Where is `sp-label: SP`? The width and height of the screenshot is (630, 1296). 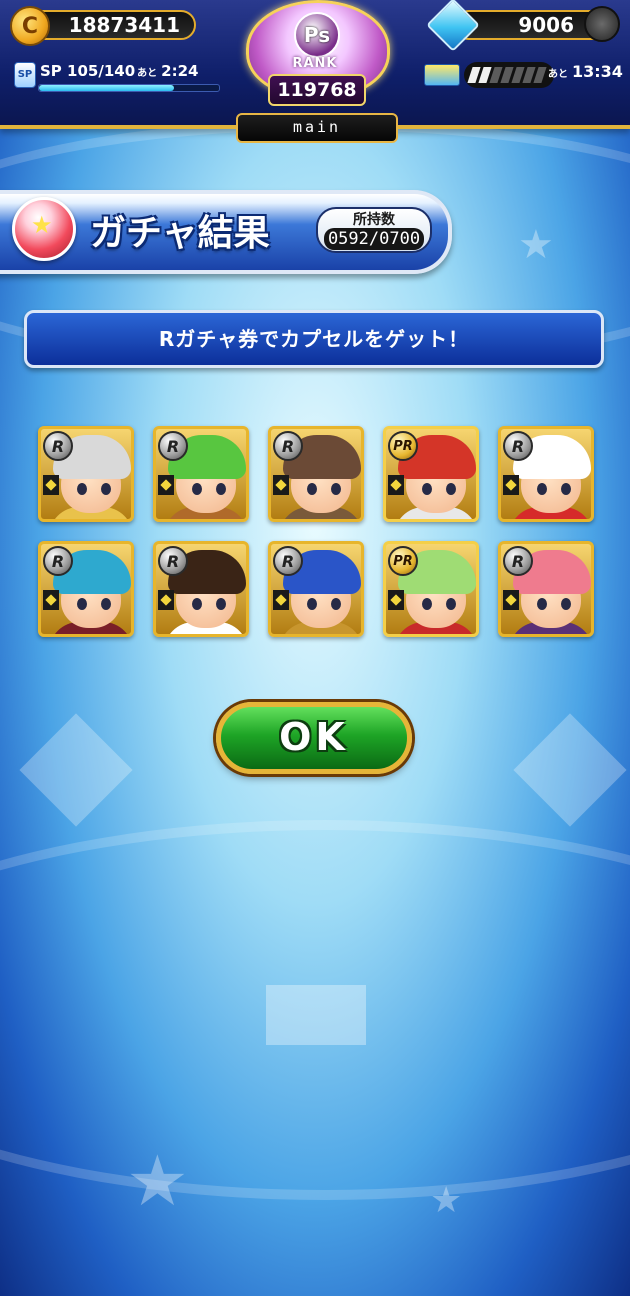
sp-label: SP is located at coordinates (51, 71).